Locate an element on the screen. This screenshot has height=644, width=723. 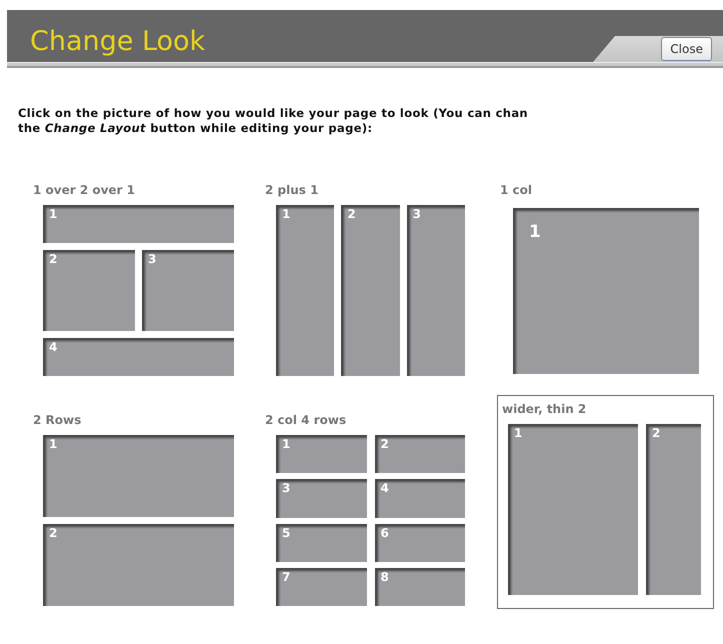
layout-title: 2 col 4 rows is located at coordinates (306, 420).